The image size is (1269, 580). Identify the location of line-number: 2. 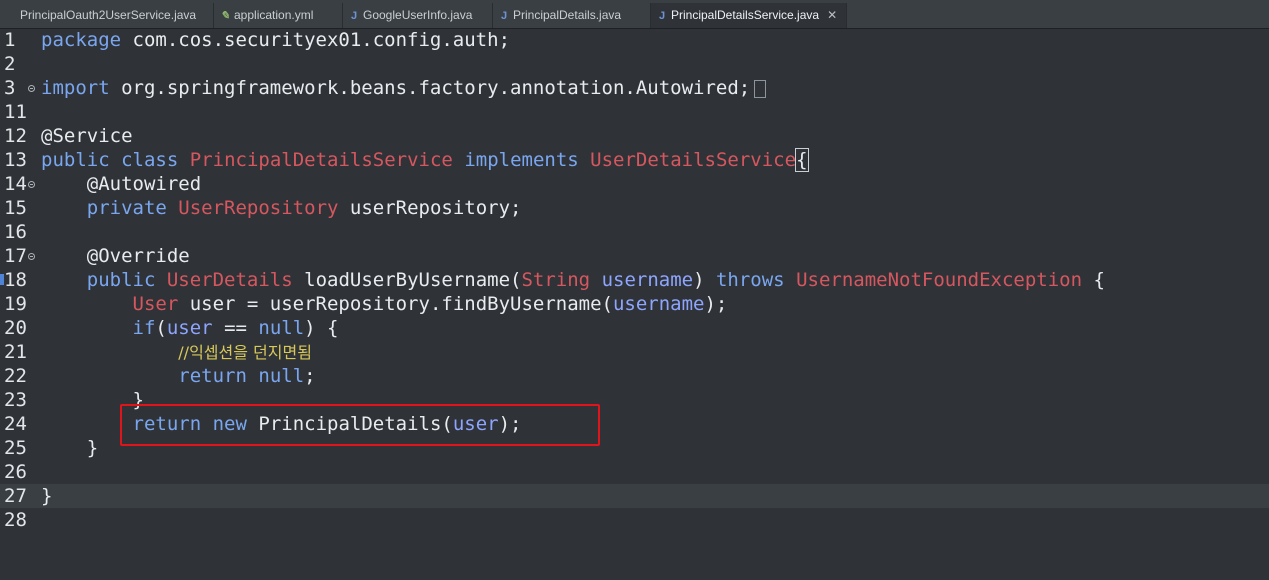
(10, 64).